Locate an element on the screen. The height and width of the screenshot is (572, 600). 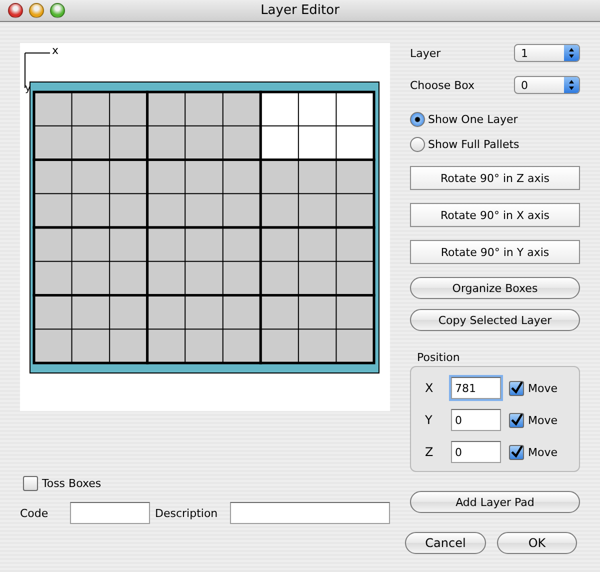
rotate-button: Rotate 90° in Y axis is located at coordinates (495, 252).